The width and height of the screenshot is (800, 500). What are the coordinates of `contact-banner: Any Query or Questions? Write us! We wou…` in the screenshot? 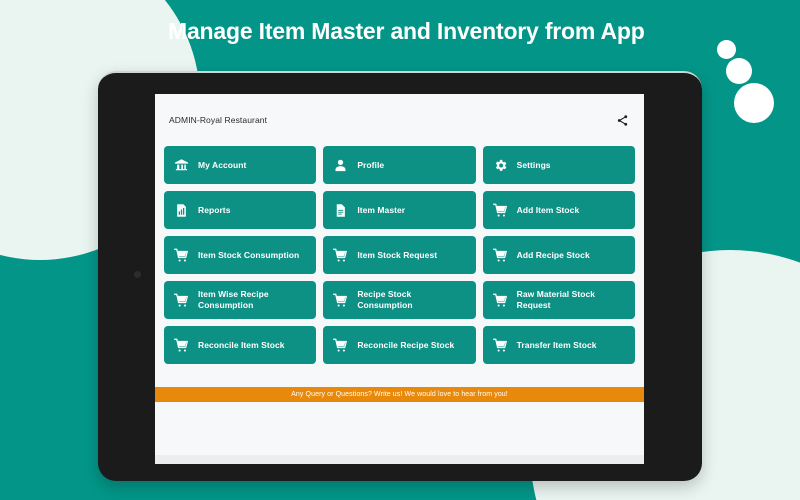 It's located at (399, 394).